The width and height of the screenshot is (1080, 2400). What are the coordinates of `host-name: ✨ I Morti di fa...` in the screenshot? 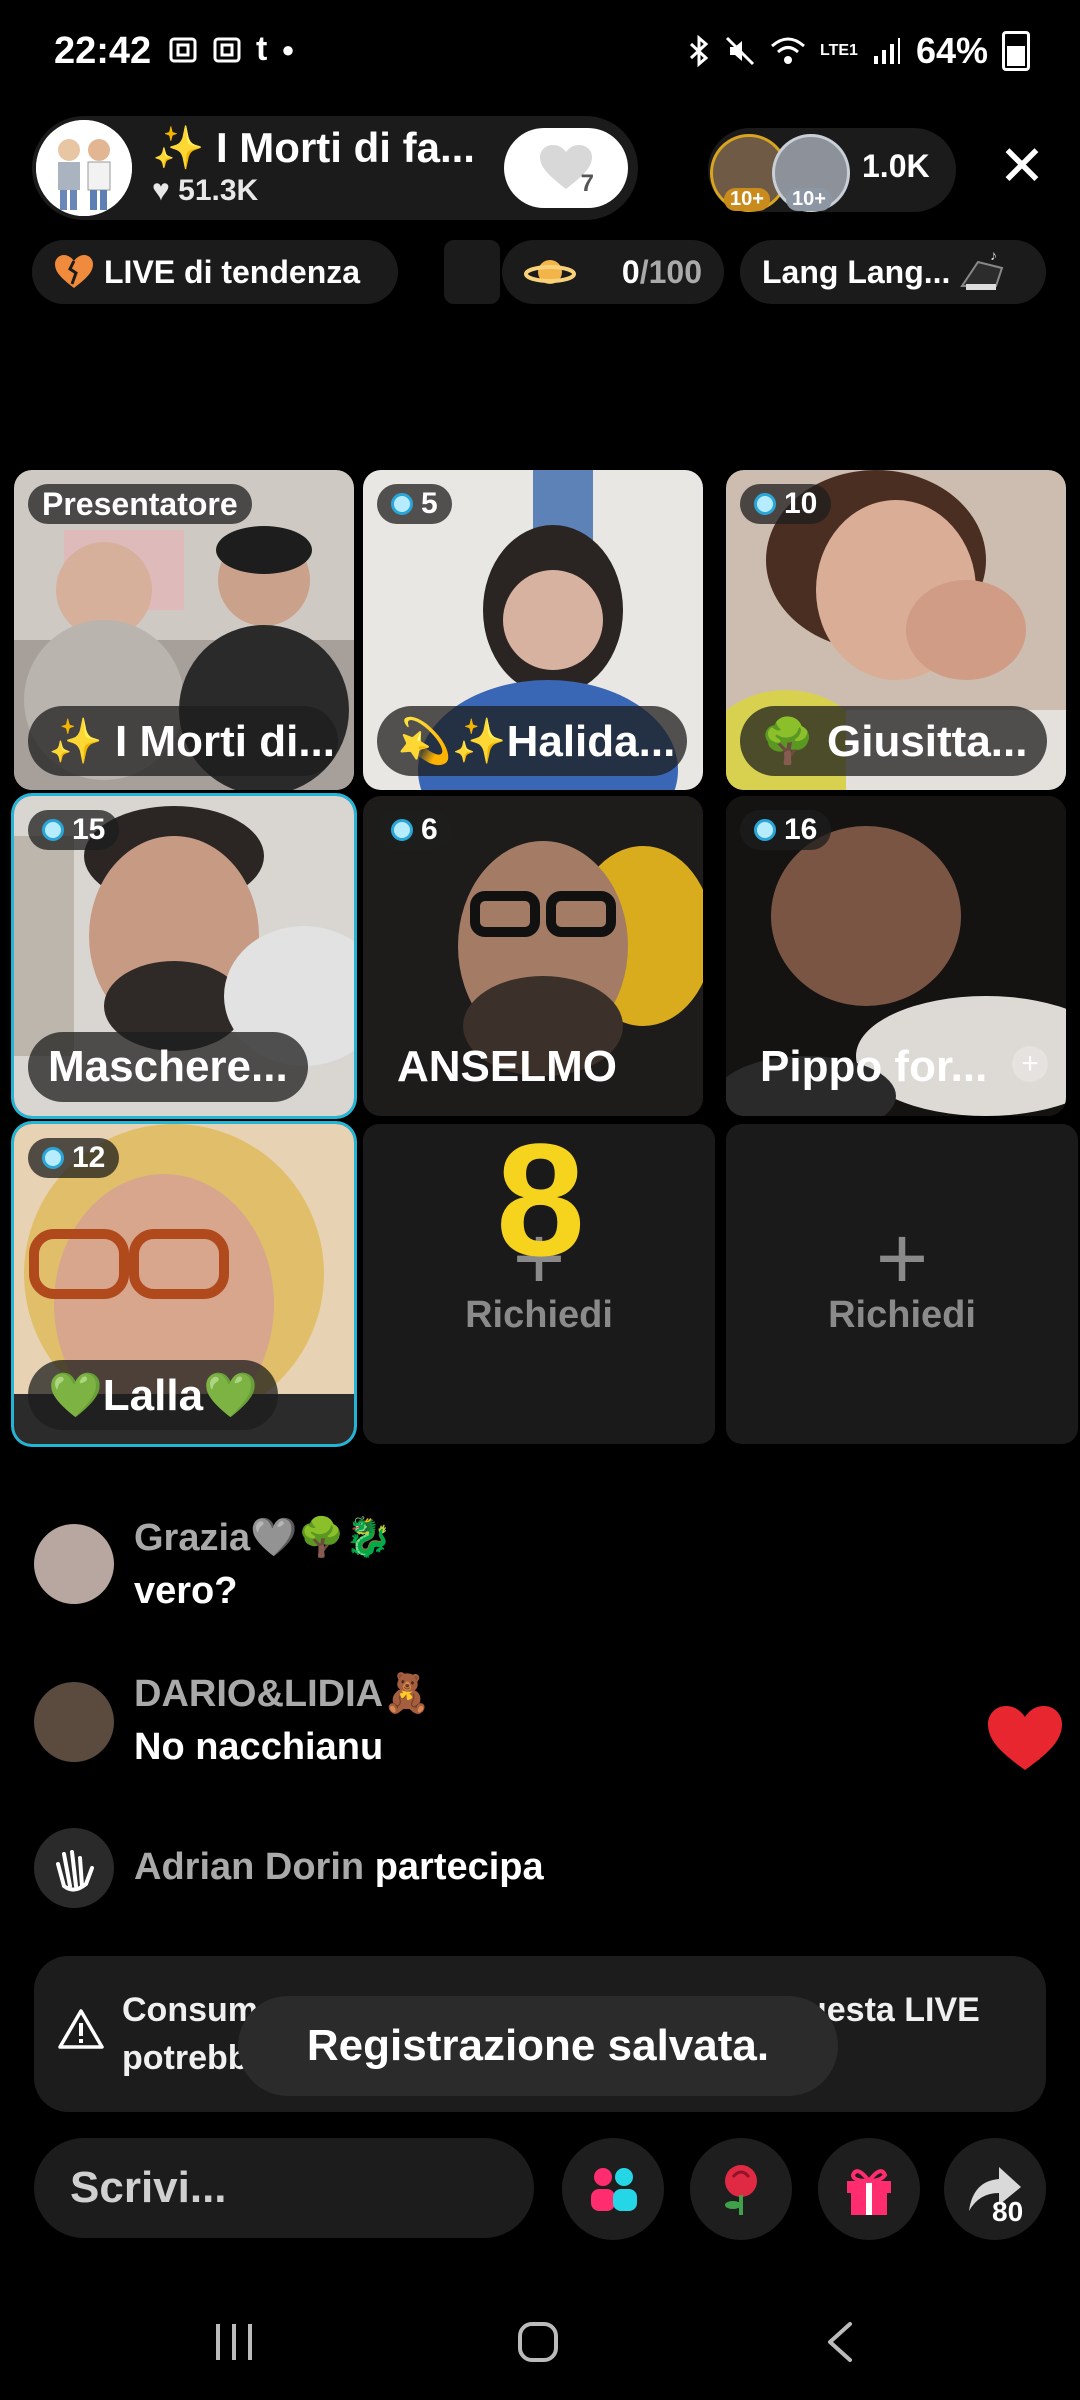 It's located at (313, 148).